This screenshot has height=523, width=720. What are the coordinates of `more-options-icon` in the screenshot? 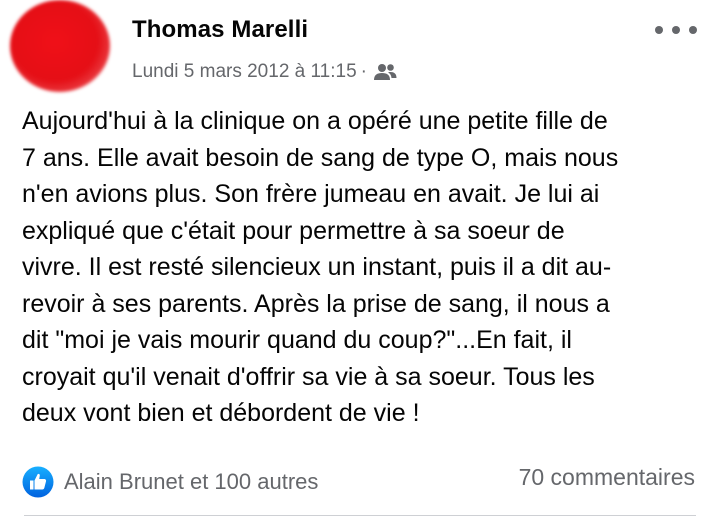 It's located at (676, 30).